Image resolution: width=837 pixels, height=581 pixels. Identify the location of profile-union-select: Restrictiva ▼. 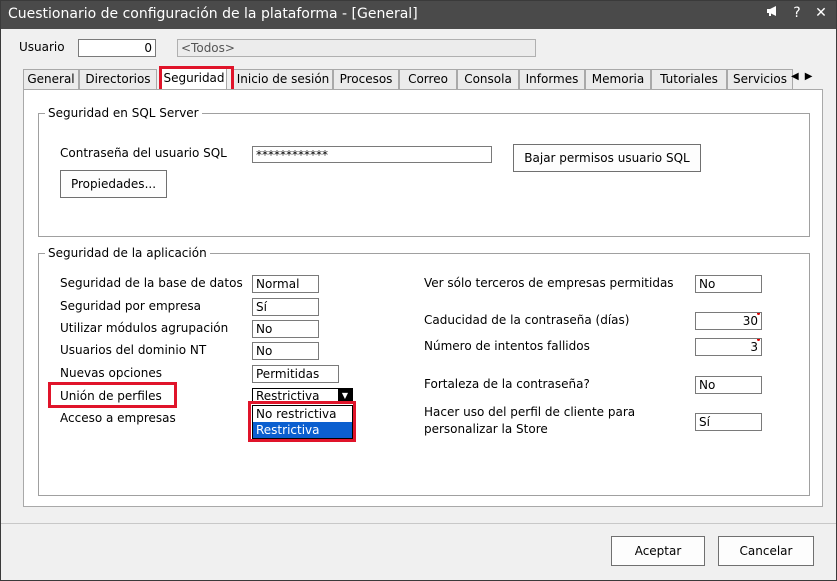
(302, 396).